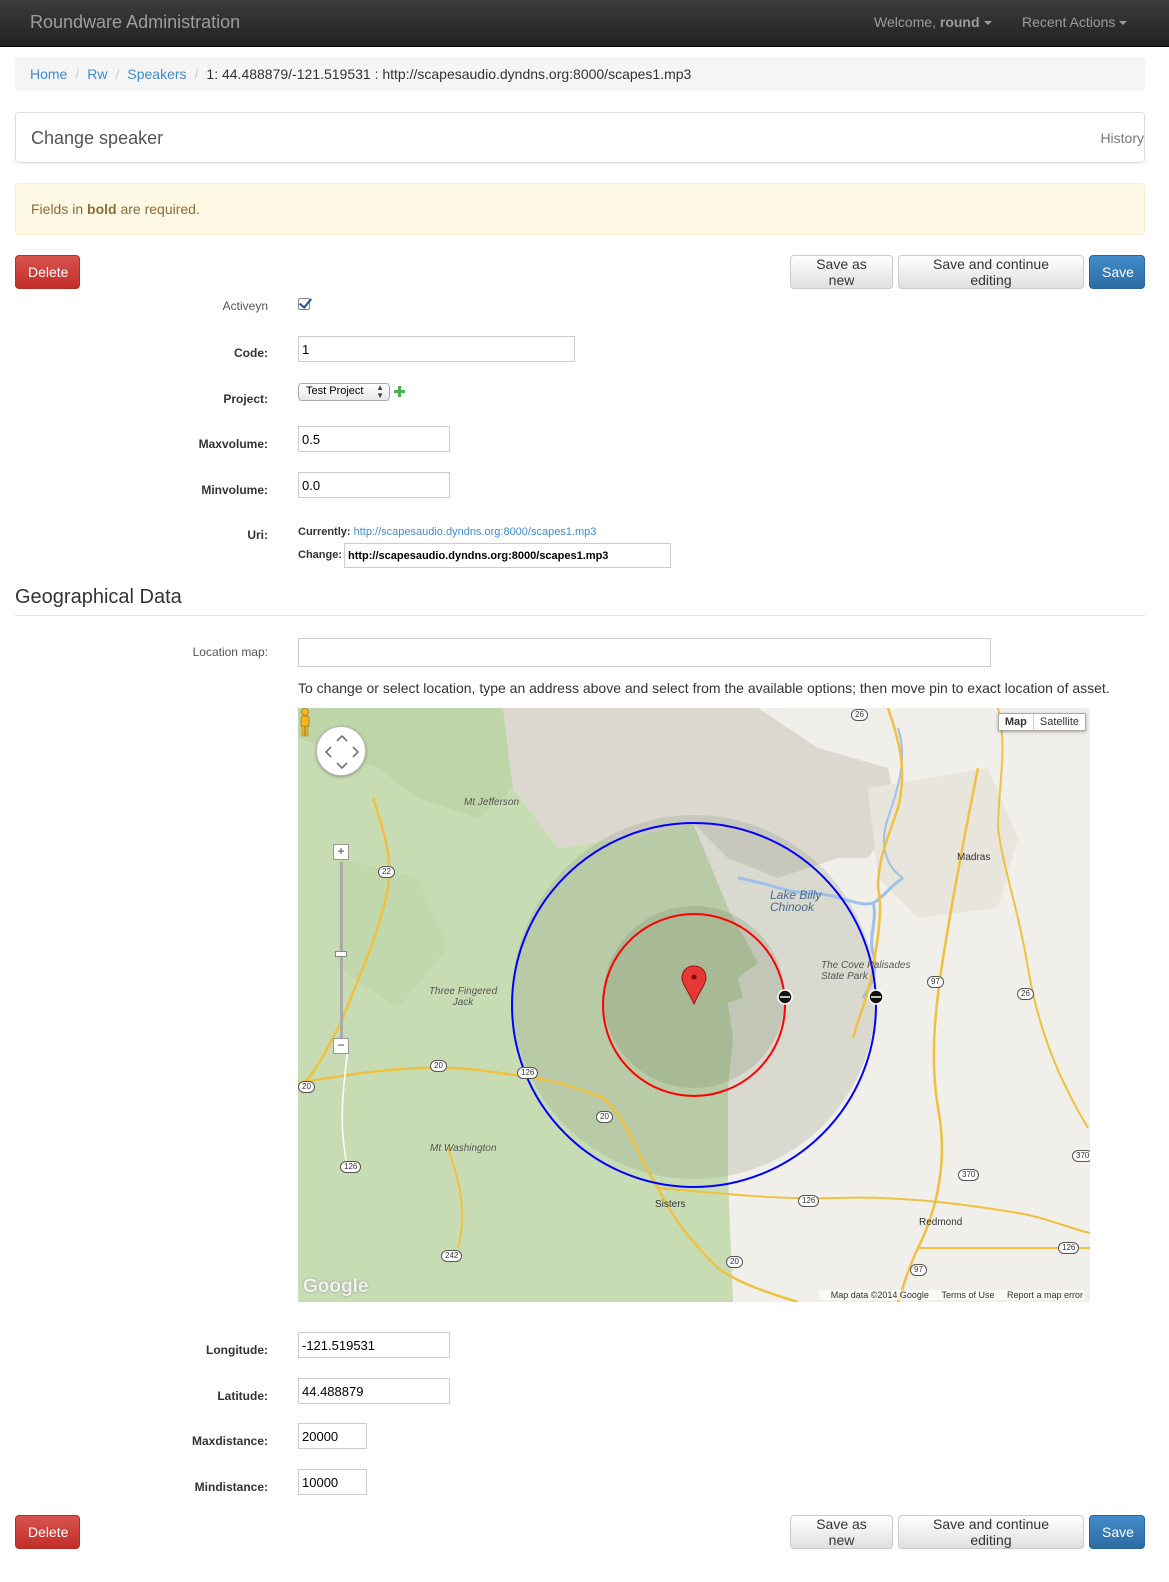  Describe the element at coordinates (1016, 722) in the screenshot. I see `map-type-map-button: Map` at that location.